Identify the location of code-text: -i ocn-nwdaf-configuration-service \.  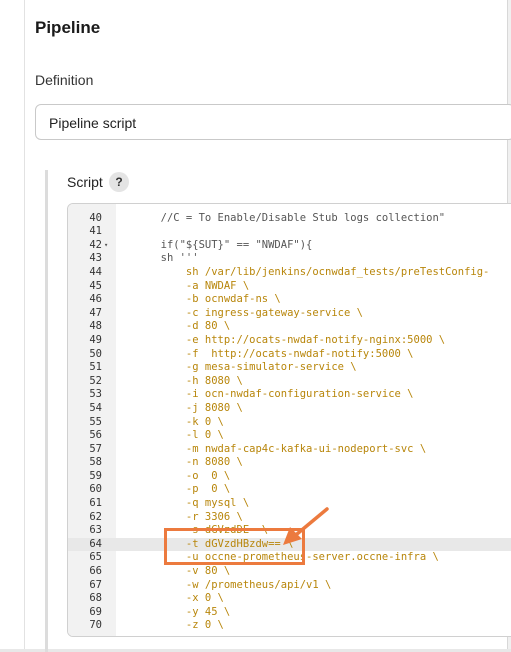
(281, 394).